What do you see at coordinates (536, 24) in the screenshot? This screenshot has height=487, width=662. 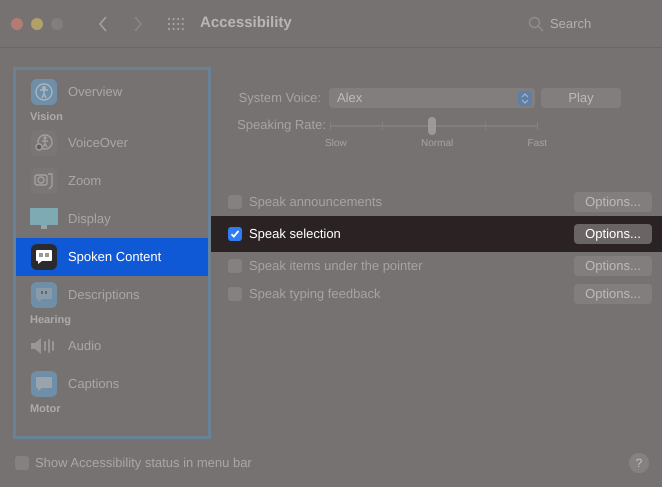 I see `search-icon` at bounding box center [536, 24].